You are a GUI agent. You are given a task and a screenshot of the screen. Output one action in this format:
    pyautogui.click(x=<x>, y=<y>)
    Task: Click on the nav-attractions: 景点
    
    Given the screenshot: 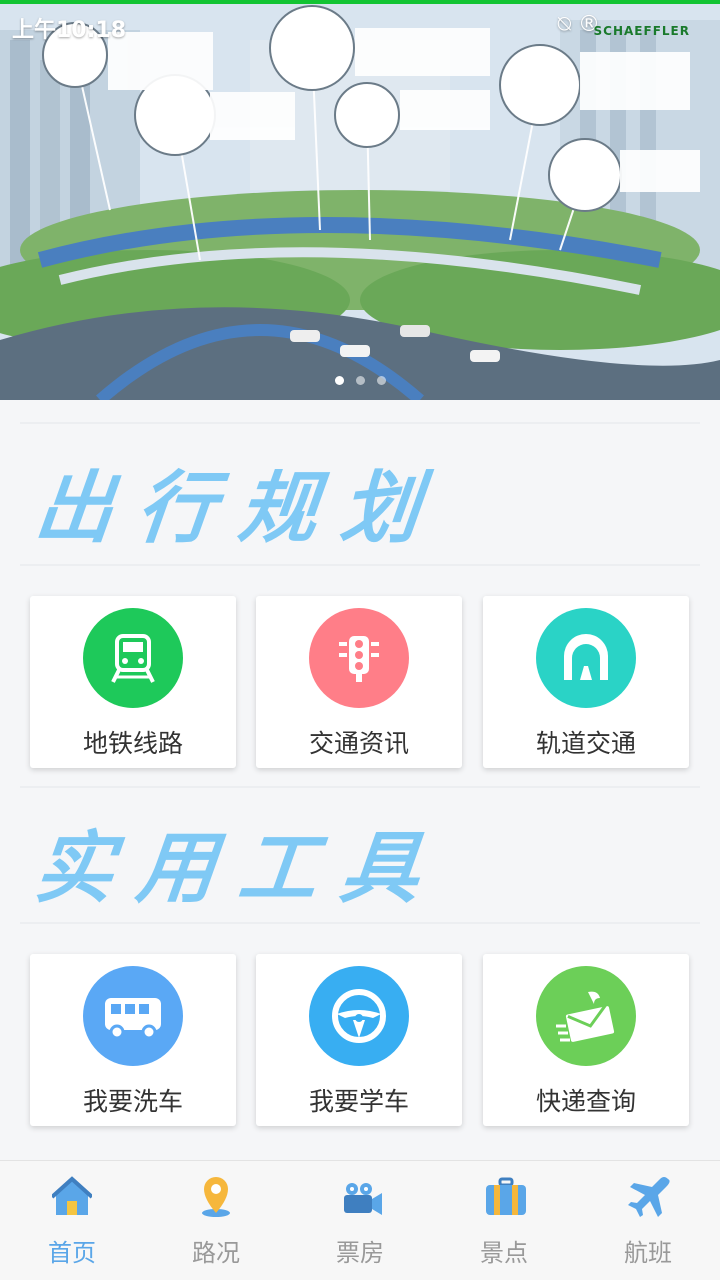 What is the action you would take?
    pyautogui.click(x=504, y=1220)
    